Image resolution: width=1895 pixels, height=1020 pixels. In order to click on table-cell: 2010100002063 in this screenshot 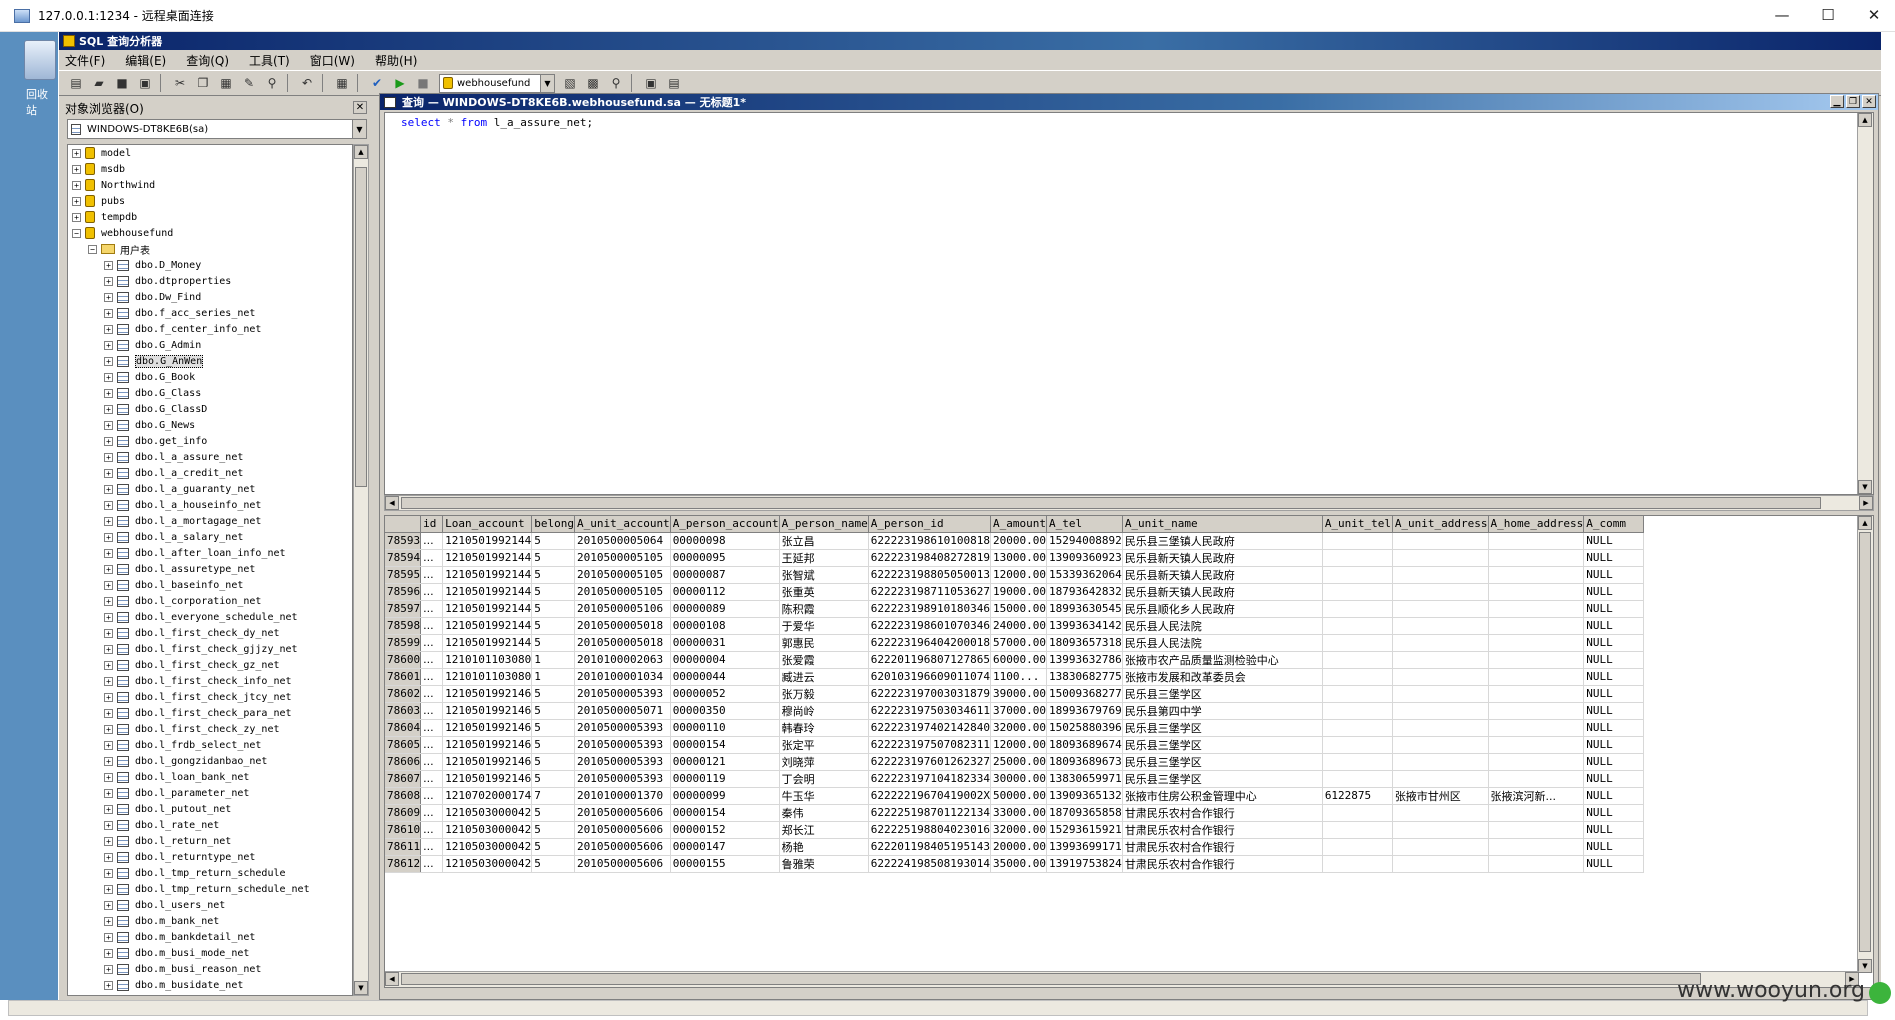, I will do `click(622, 660)`.